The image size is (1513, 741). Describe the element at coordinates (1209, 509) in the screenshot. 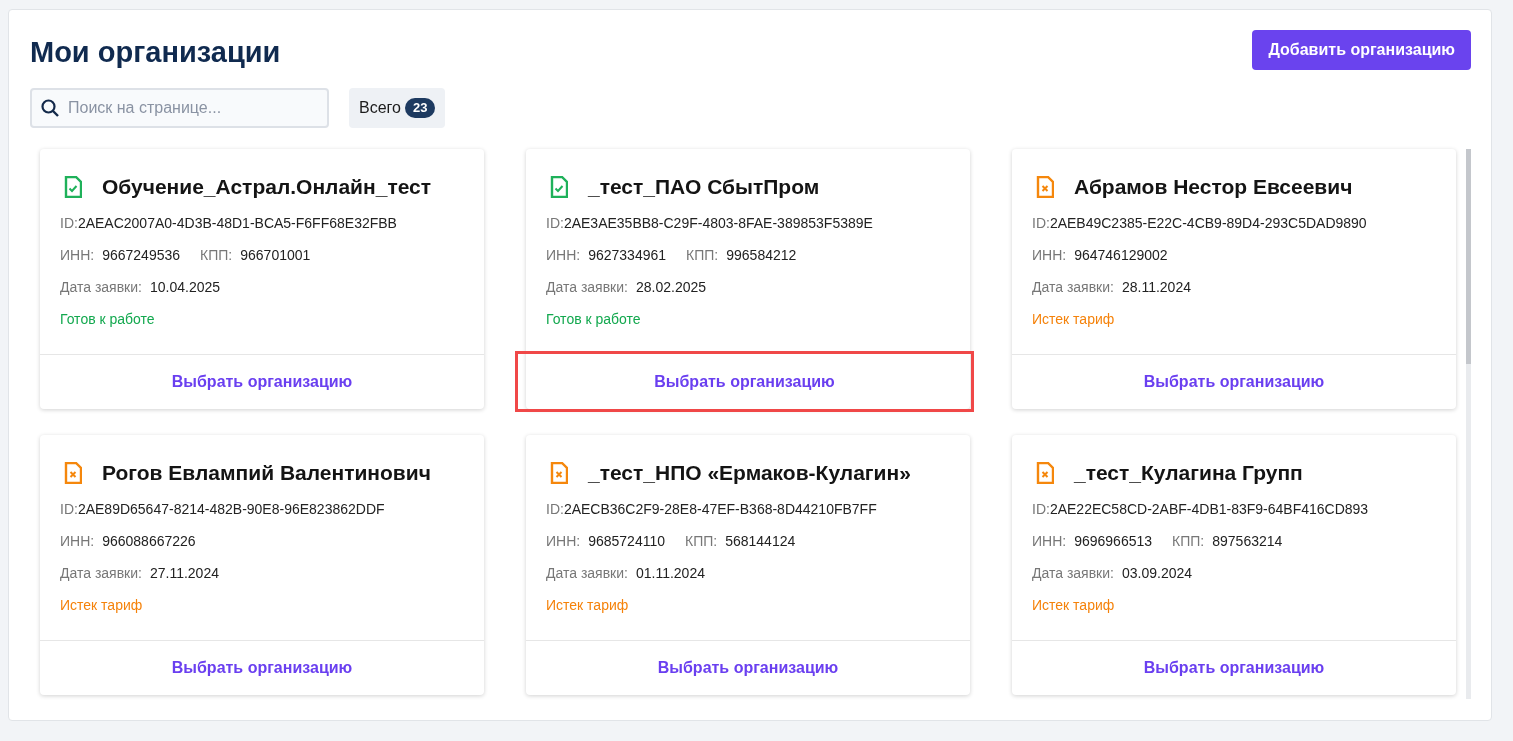

I see `organization-id: 2AE22EC58CD-2ABF-4DB1-83F9-64BF416CD893` at that location.